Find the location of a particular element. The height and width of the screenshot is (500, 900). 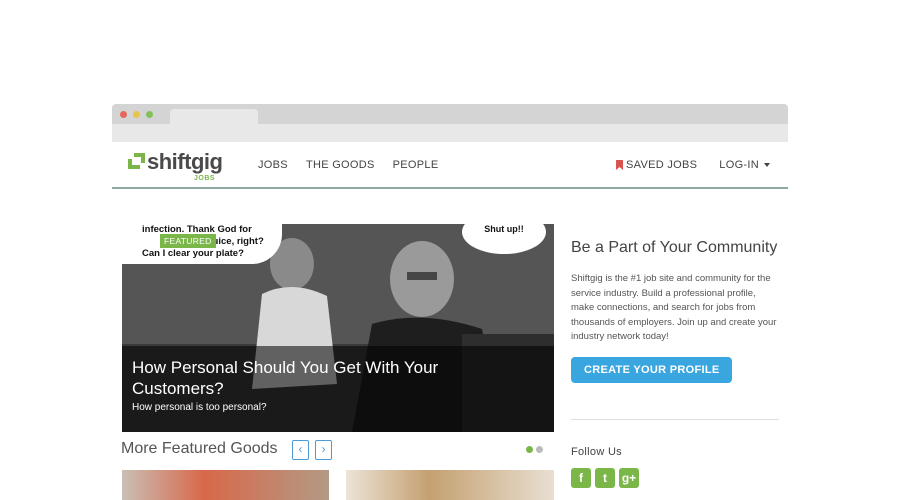

facebook-icon: f is located at coordinates (581, 478).